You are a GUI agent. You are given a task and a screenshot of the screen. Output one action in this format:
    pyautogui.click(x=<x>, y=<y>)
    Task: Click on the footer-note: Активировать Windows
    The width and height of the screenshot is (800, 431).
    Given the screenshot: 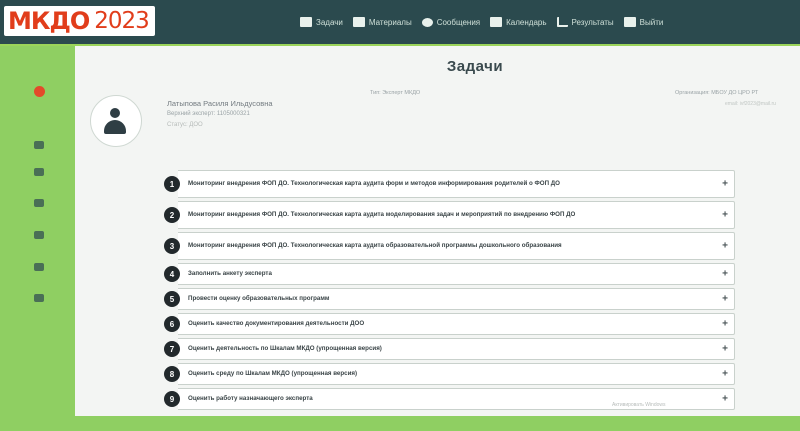 What is the action you would take?
    pyautogui.click(x=639, y=405)
    